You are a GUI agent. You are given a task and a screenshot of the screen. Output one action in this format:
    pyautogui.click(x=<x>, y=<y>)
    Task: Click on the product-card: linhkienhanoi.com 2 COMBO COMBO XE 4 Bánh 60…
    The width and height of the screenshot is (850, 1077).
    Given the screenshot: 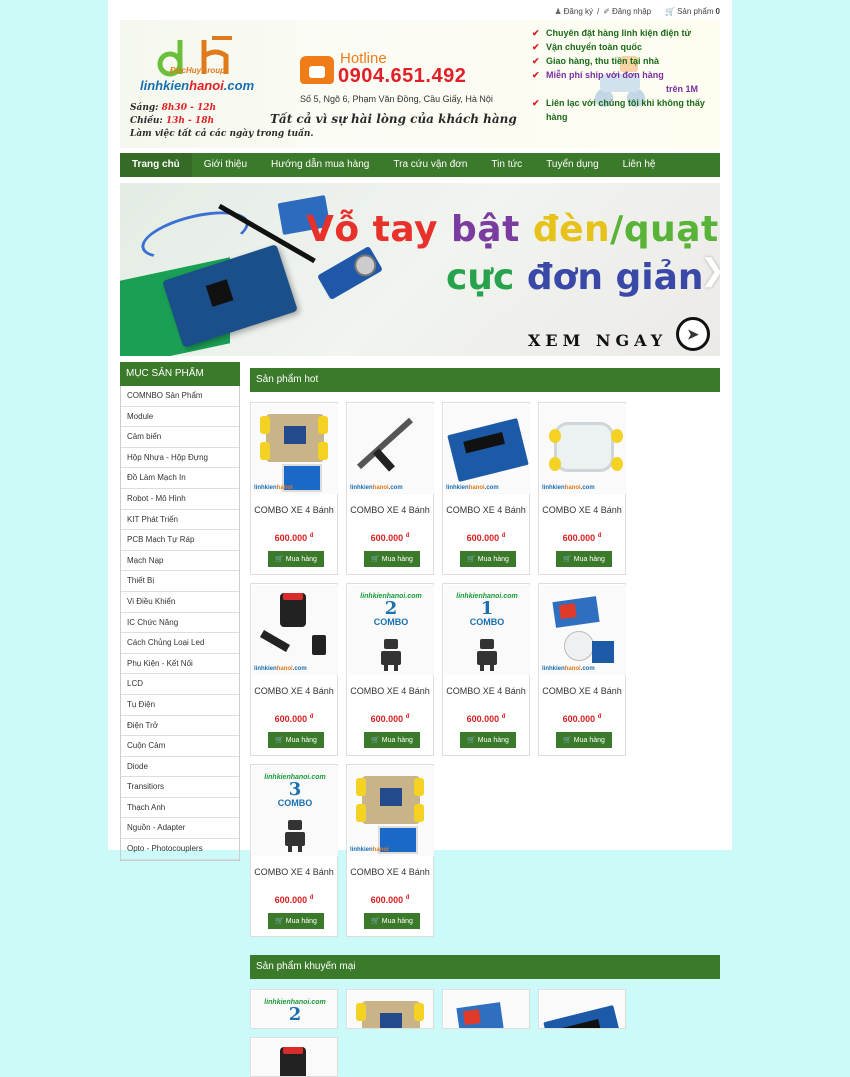 What is the action you would take?
    pyautogui.click(x=390, y=669)
    